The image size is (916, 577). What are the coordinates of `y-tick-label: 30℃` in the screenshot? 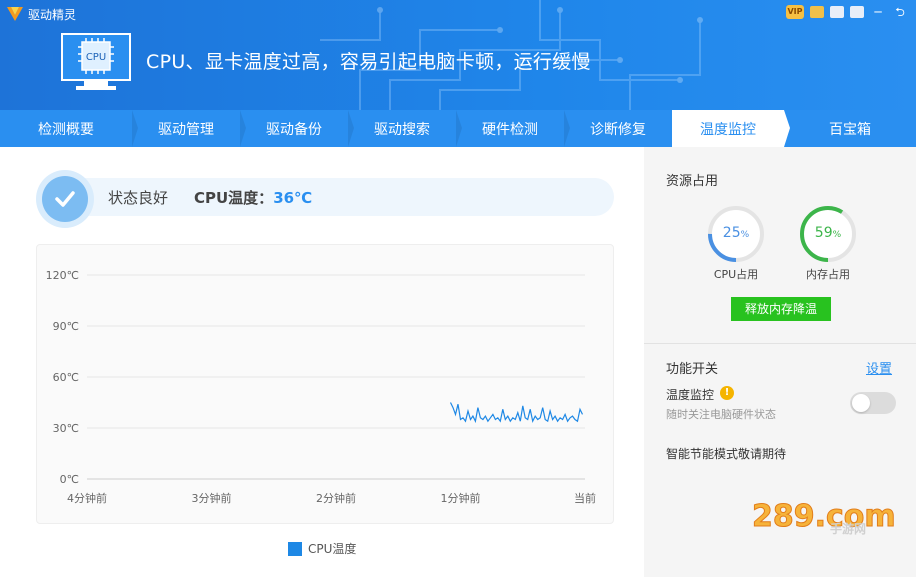 It's located at (66, 428).